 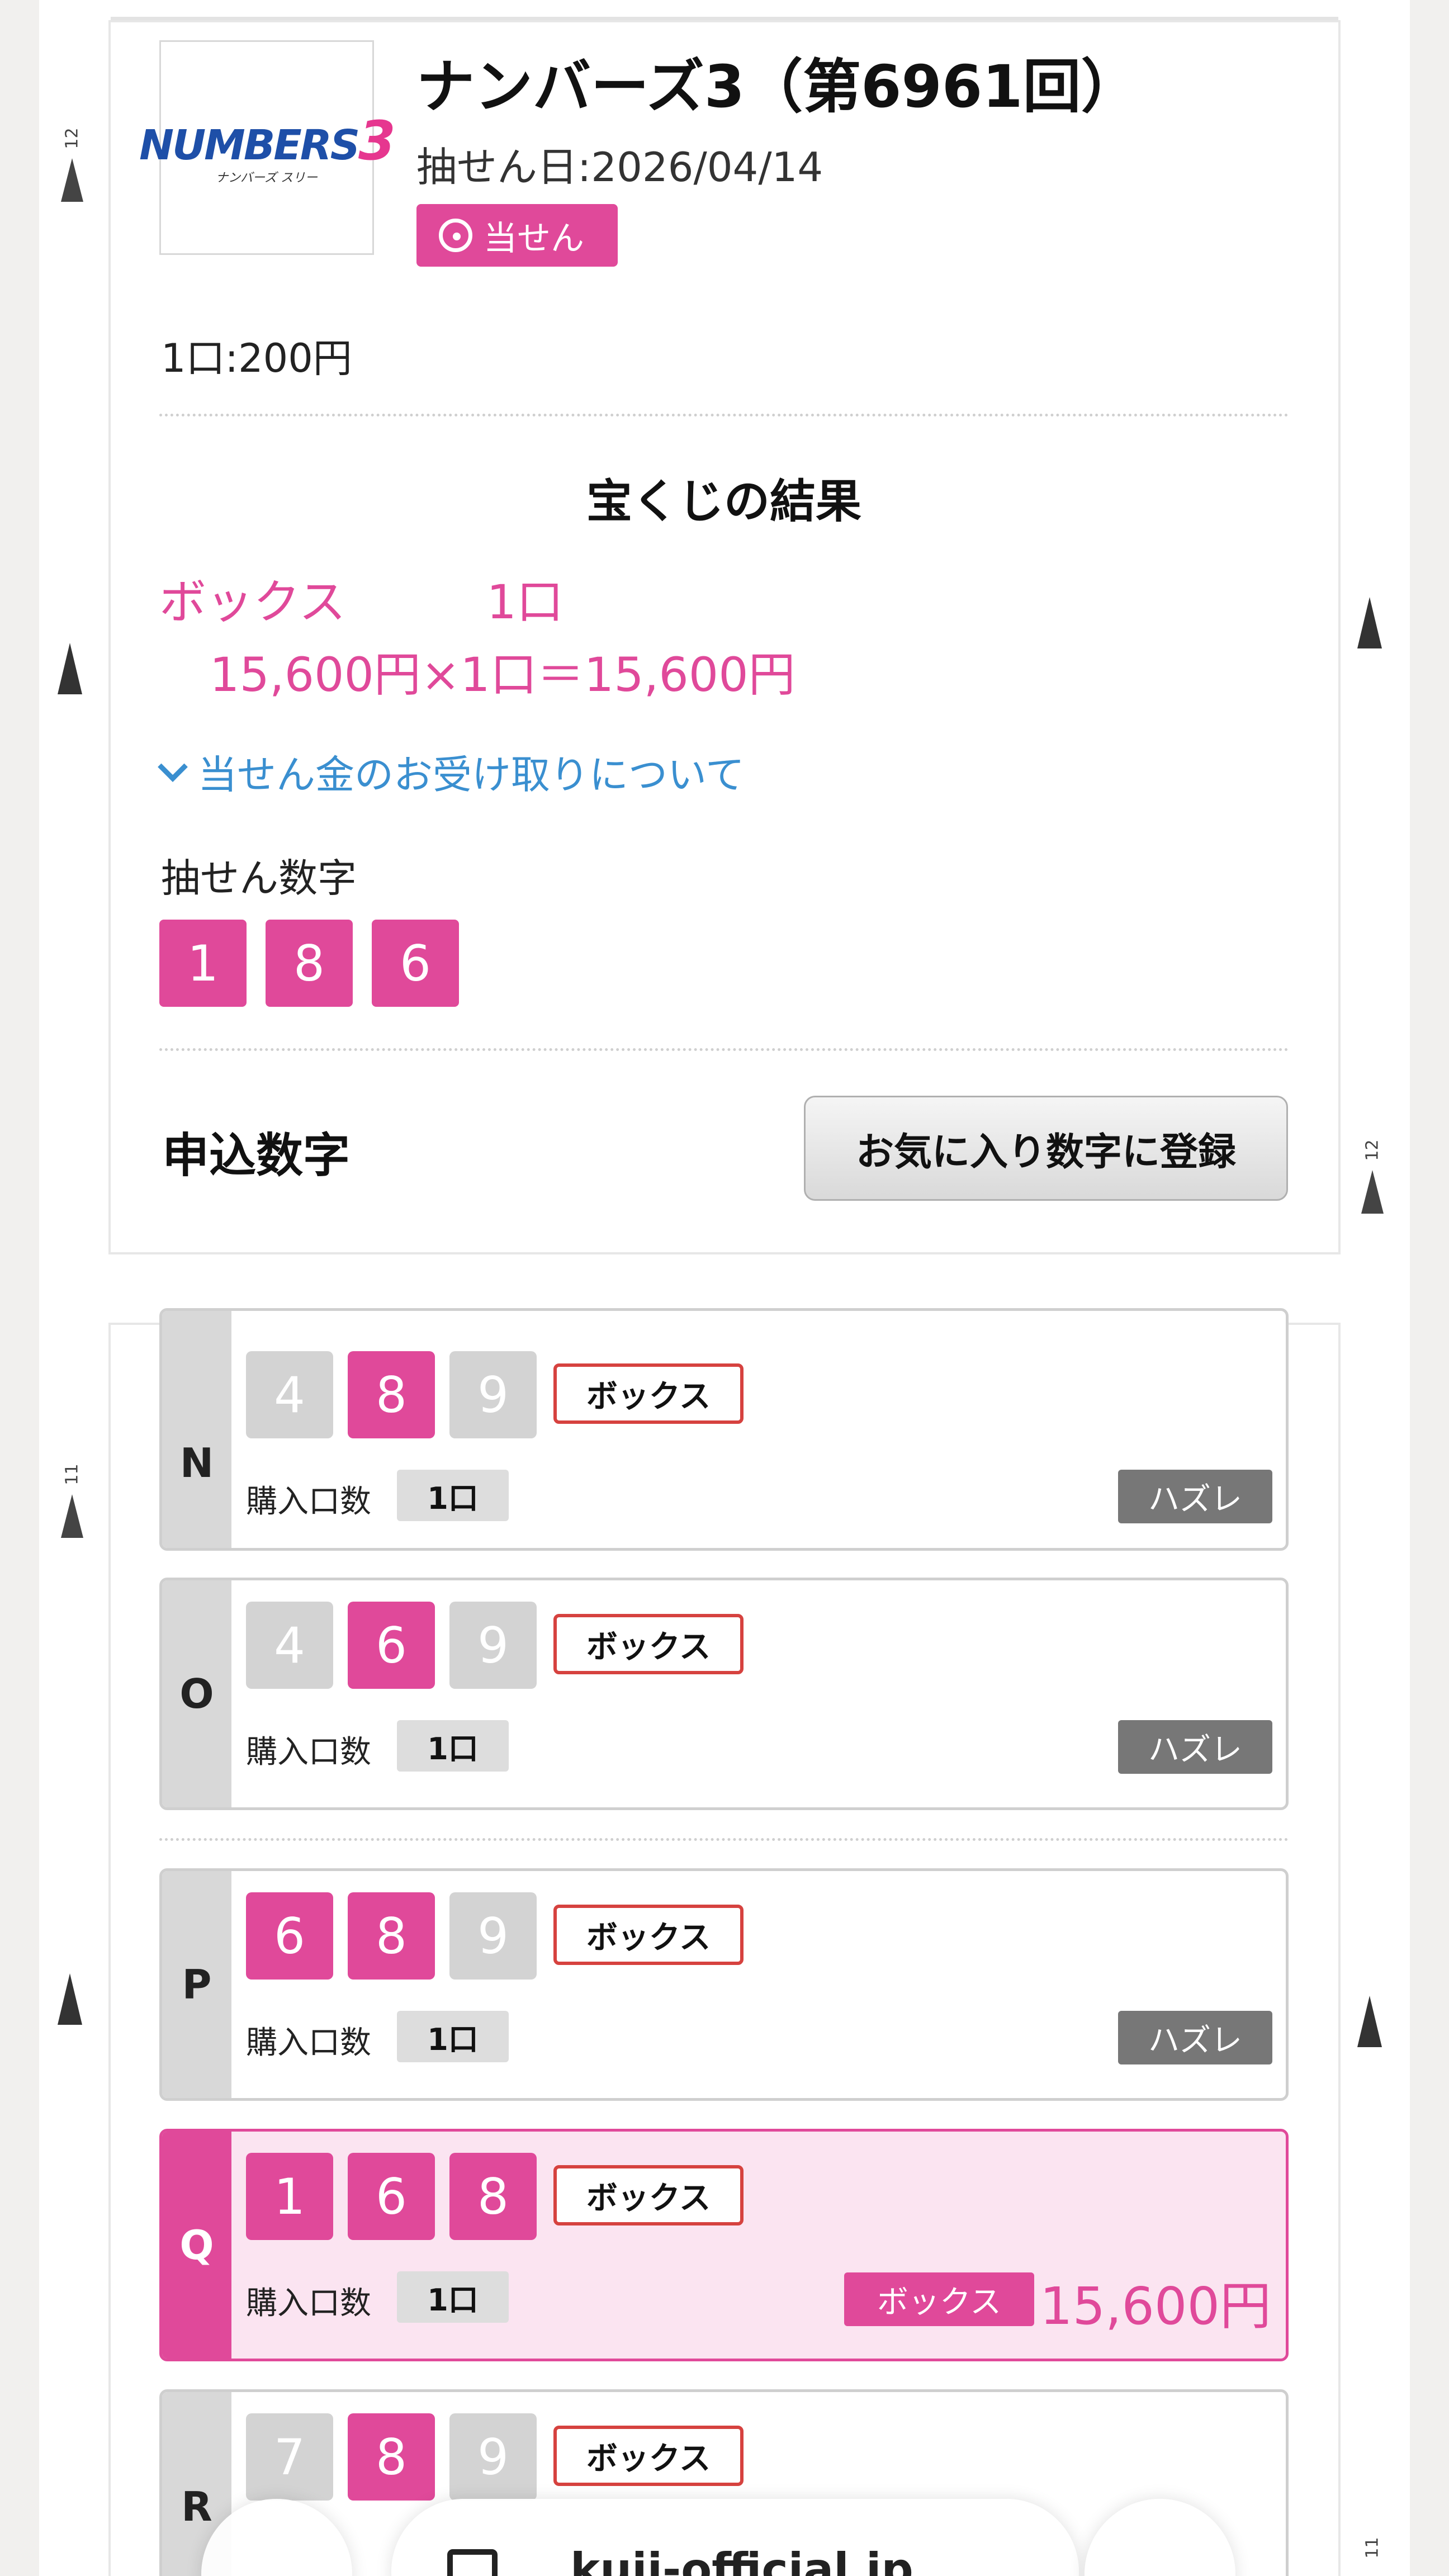 I want to click on logo-subtitle: ナンバーズ スリー, so click(x=267, y=178).